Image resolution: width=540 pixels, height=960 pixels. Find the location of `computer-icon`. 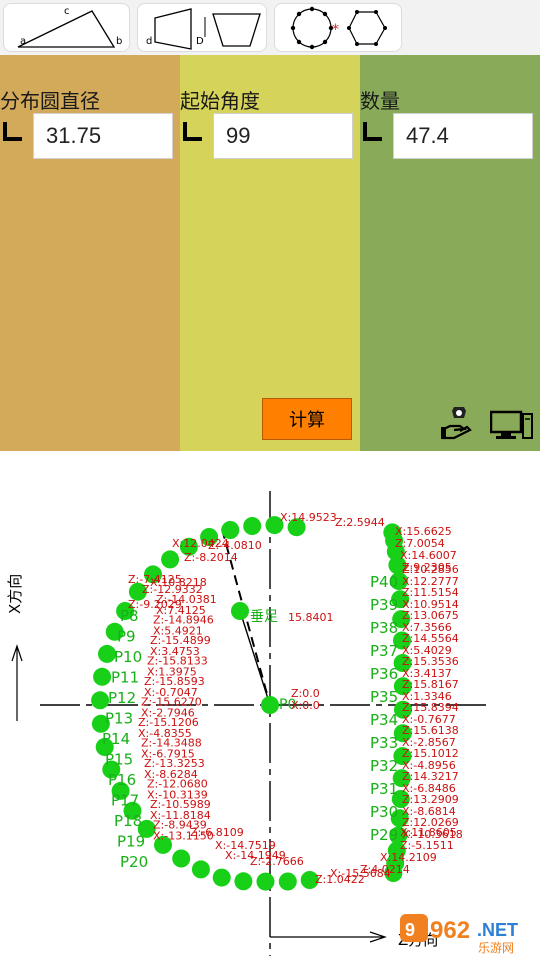

computer-icon is located at coordinates (512, 425).